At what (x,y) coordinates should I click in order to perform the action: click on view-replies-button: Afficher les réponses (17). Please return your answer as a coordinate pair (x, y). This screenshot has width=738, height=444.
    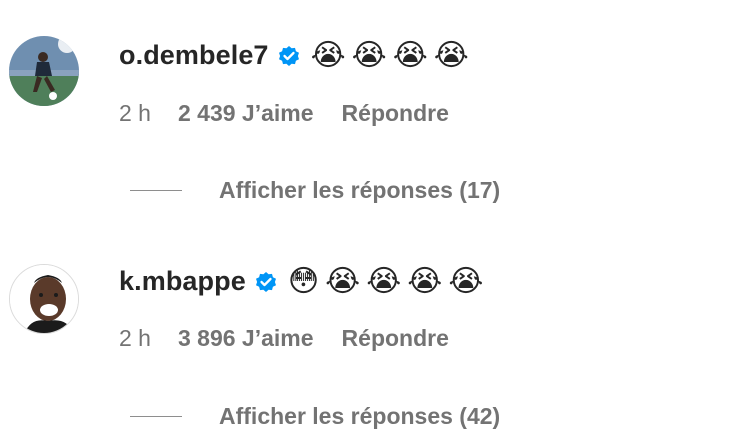
    Looking at the image, I should click on (315, 190).